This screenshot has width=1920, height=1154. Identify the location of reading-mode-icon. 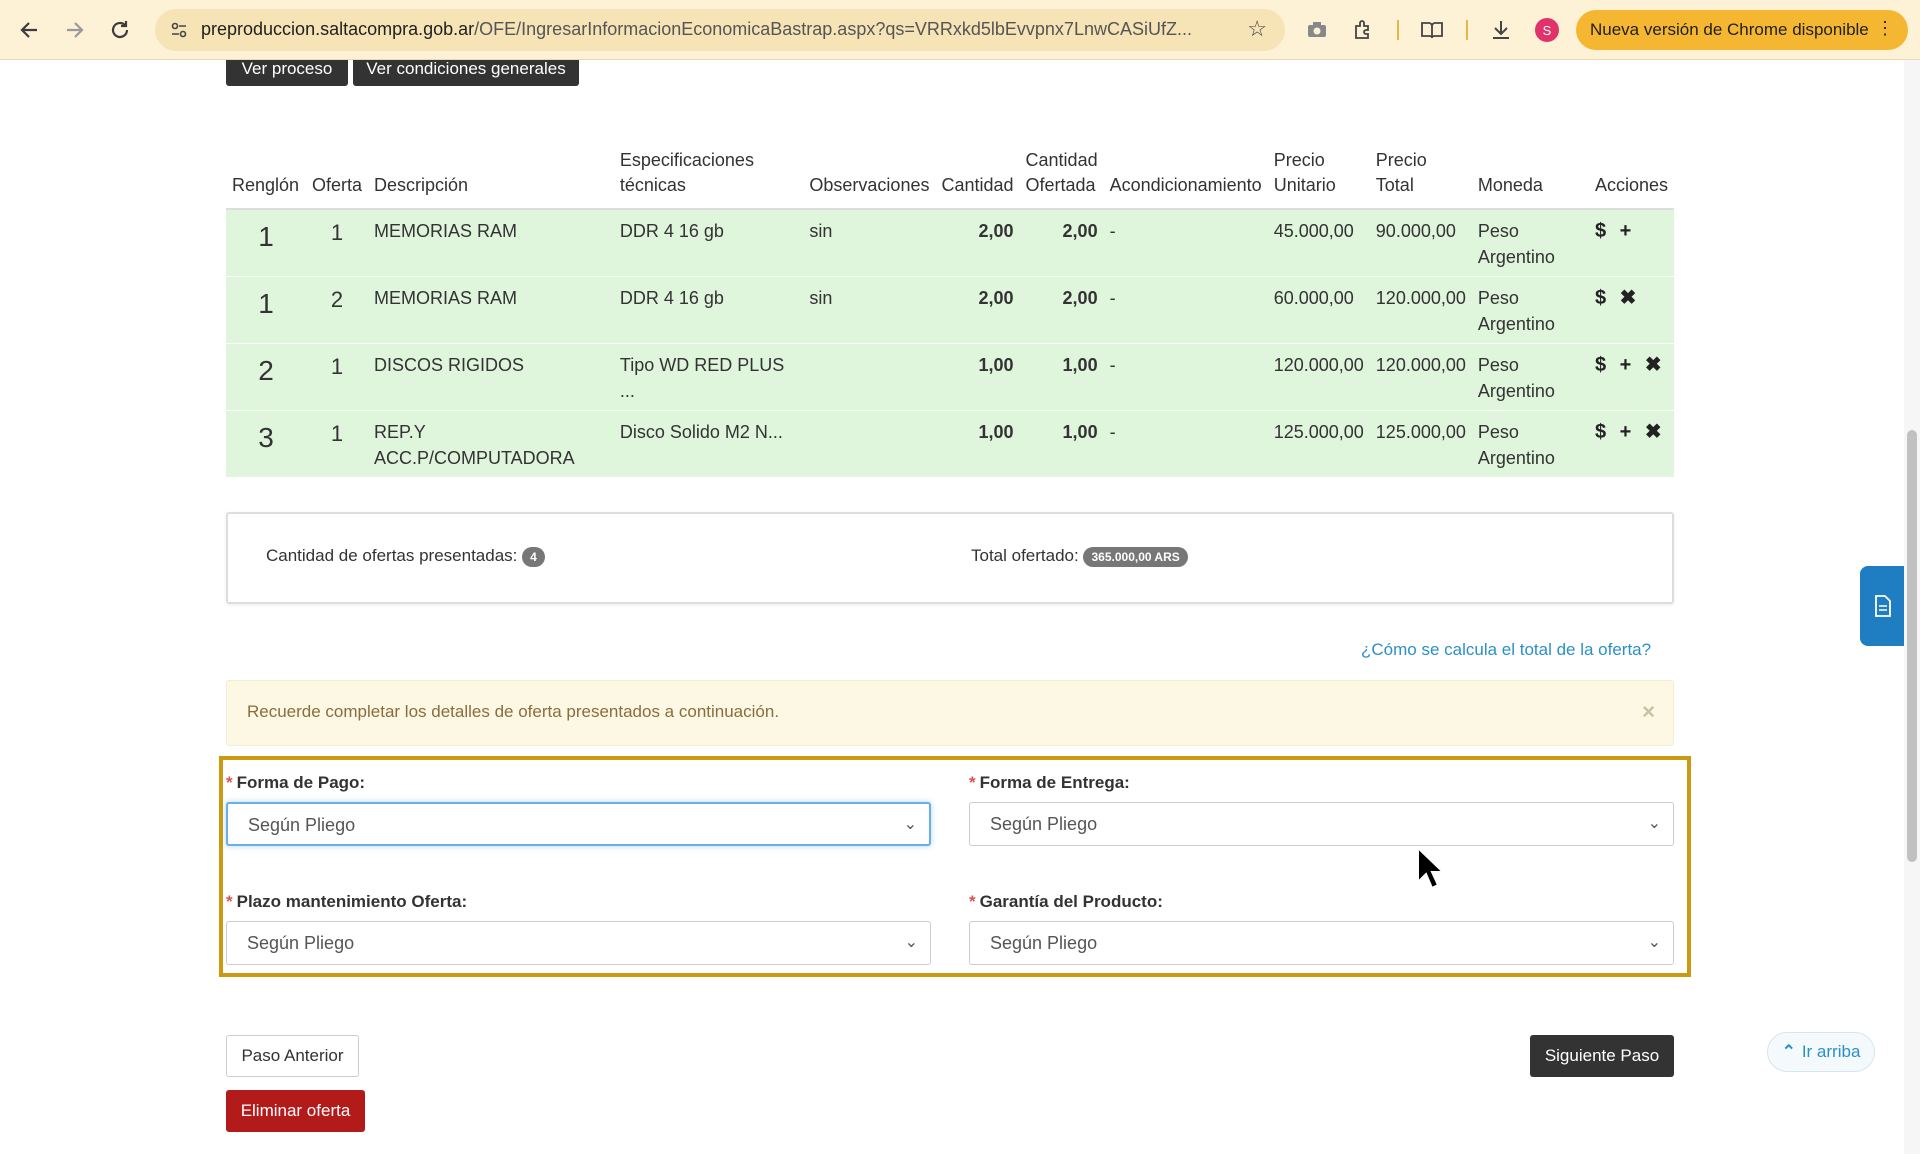
(1432, 30).